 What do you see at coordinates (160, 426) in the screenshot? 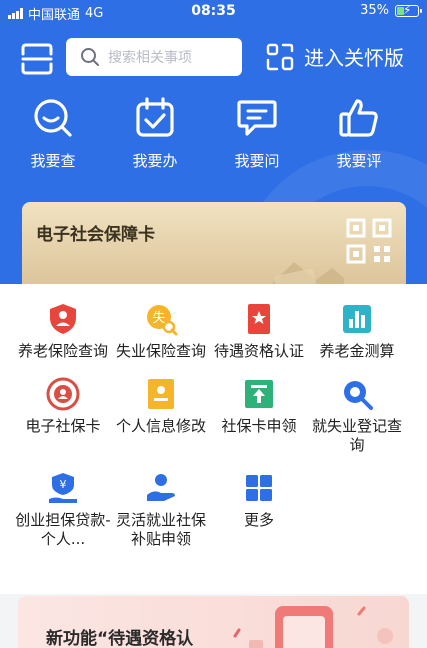
I see `service-label: 个人信息修改` at bounding box center [160, 426].